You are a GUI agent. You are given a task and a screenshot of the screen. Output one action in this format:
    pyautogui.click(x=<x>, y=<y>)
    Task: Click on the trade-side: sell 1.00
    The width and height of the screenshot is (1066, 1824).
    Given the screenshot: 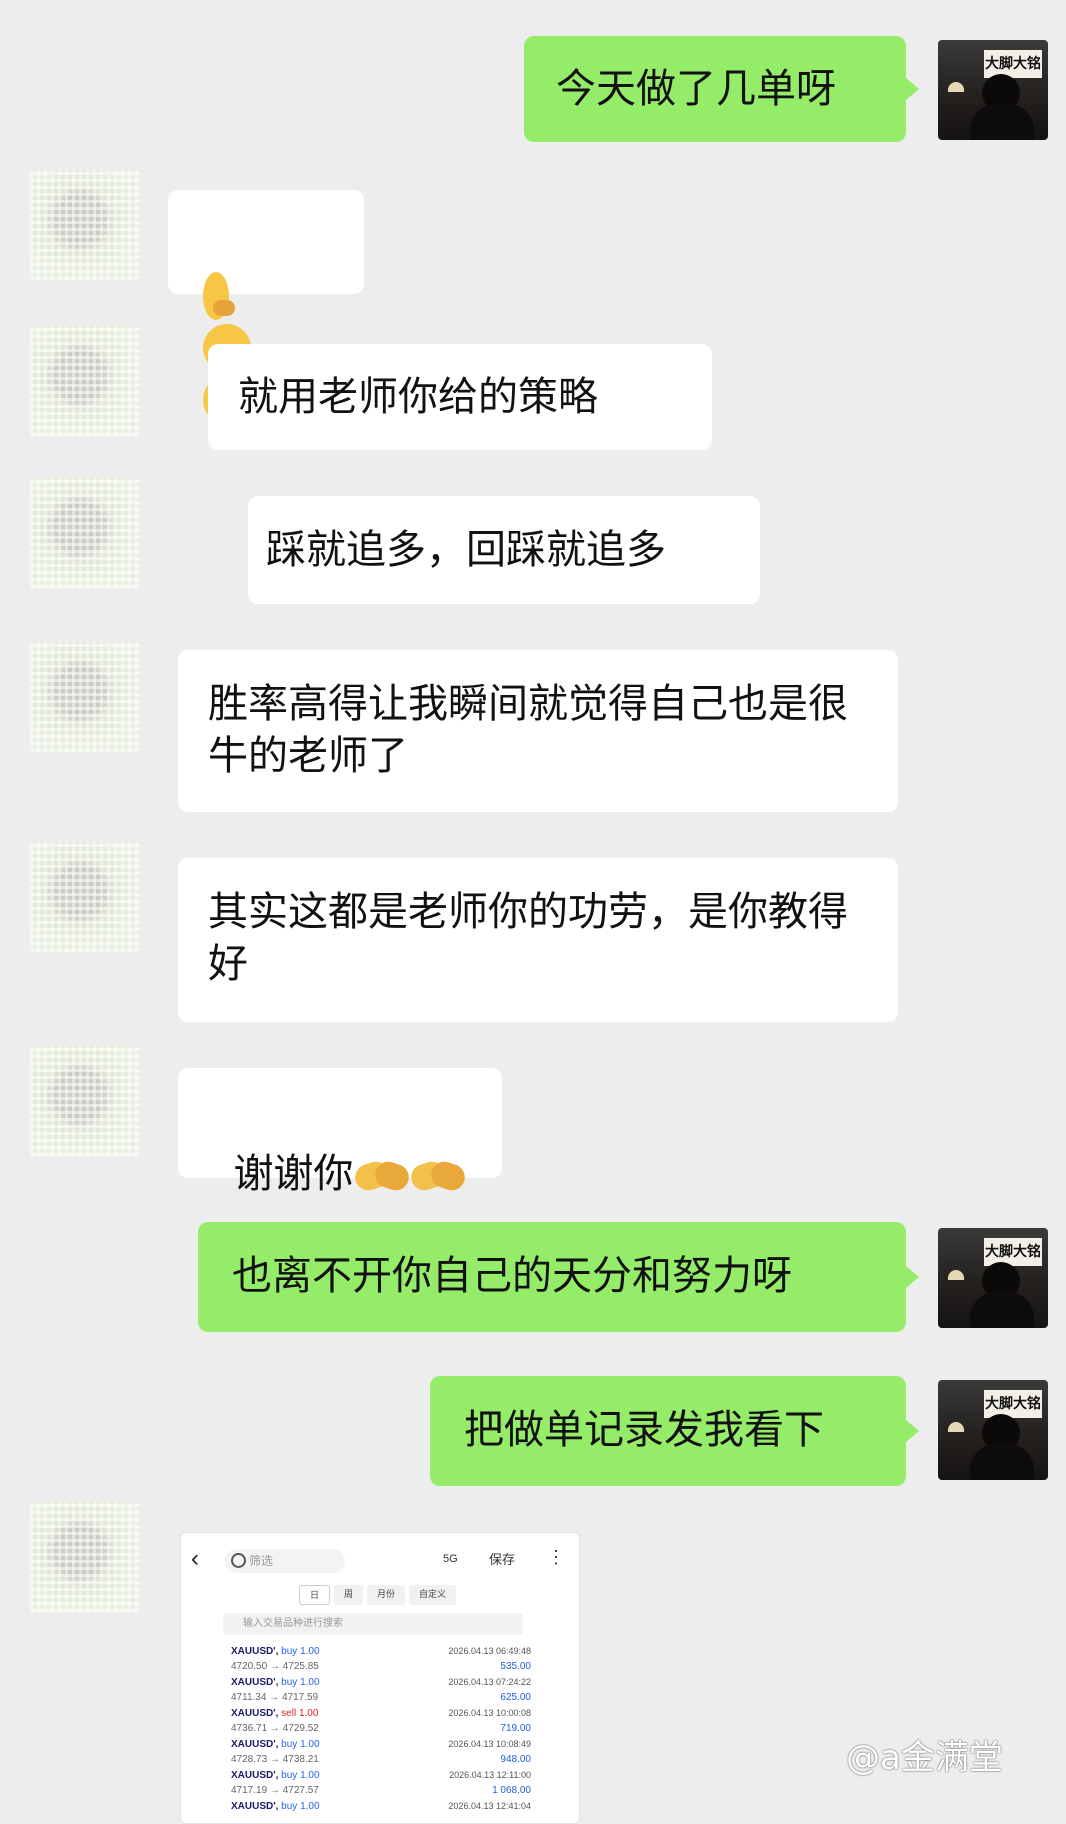 What is the action you would take?
    pyautogui.click(x=300, y=1713)
    